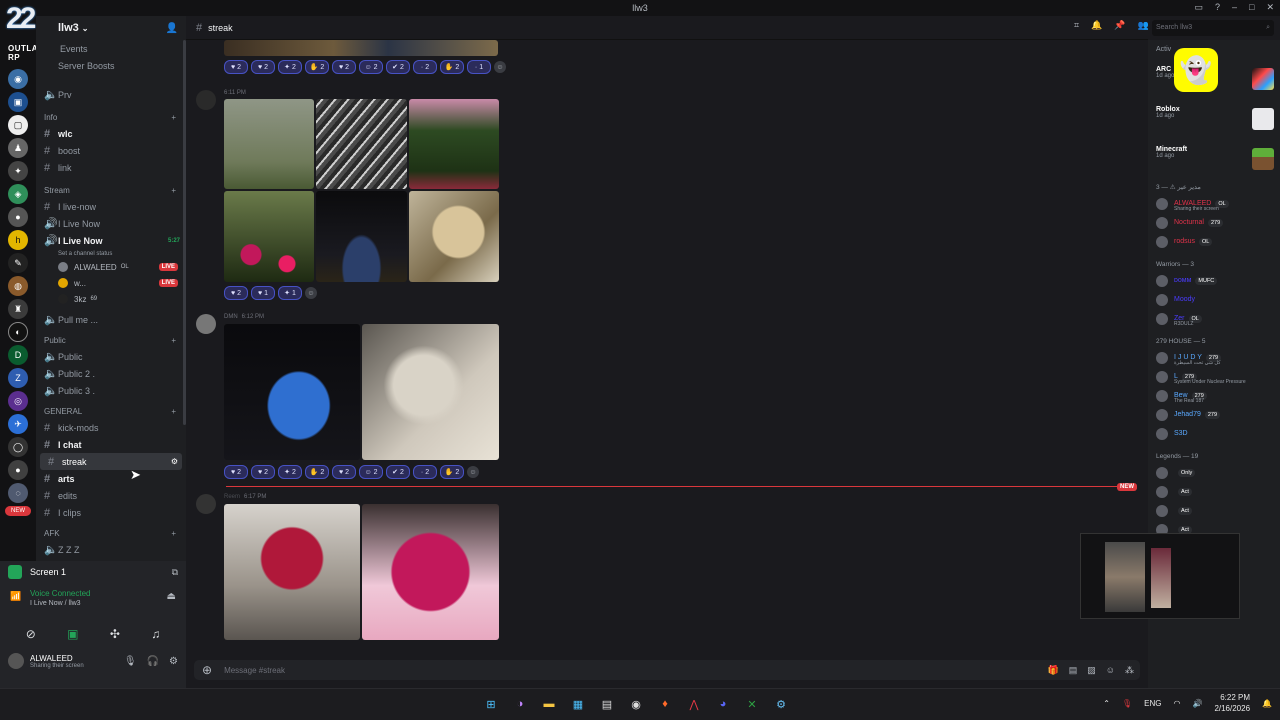 The width and height of the screenshot is (1280, 720). What do you see at coordinates (115, 634) in the screenshot?
I see `activities-icon: ✣` at bounding box center [115, 634].